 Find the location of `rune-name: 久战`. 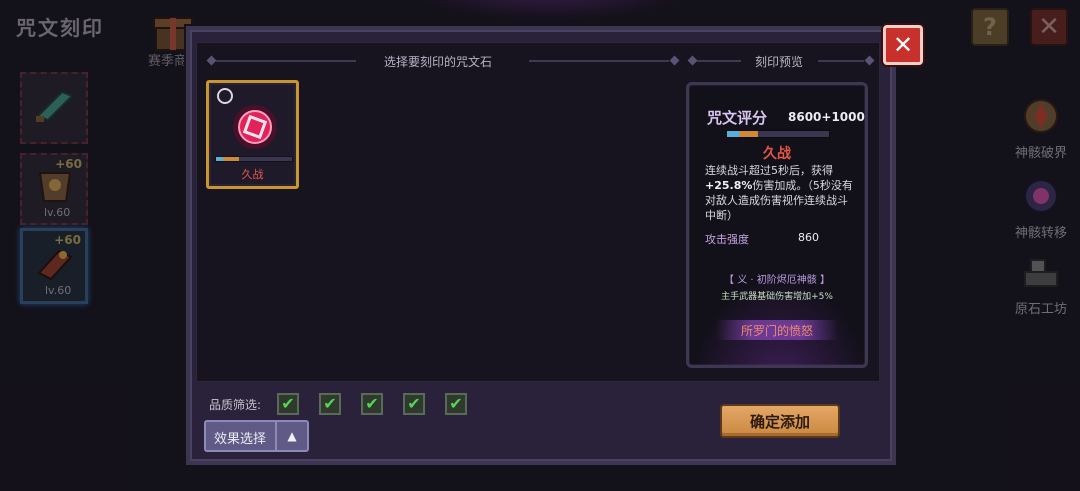

rune-name: 久战 is located at coordinates (252, 174).